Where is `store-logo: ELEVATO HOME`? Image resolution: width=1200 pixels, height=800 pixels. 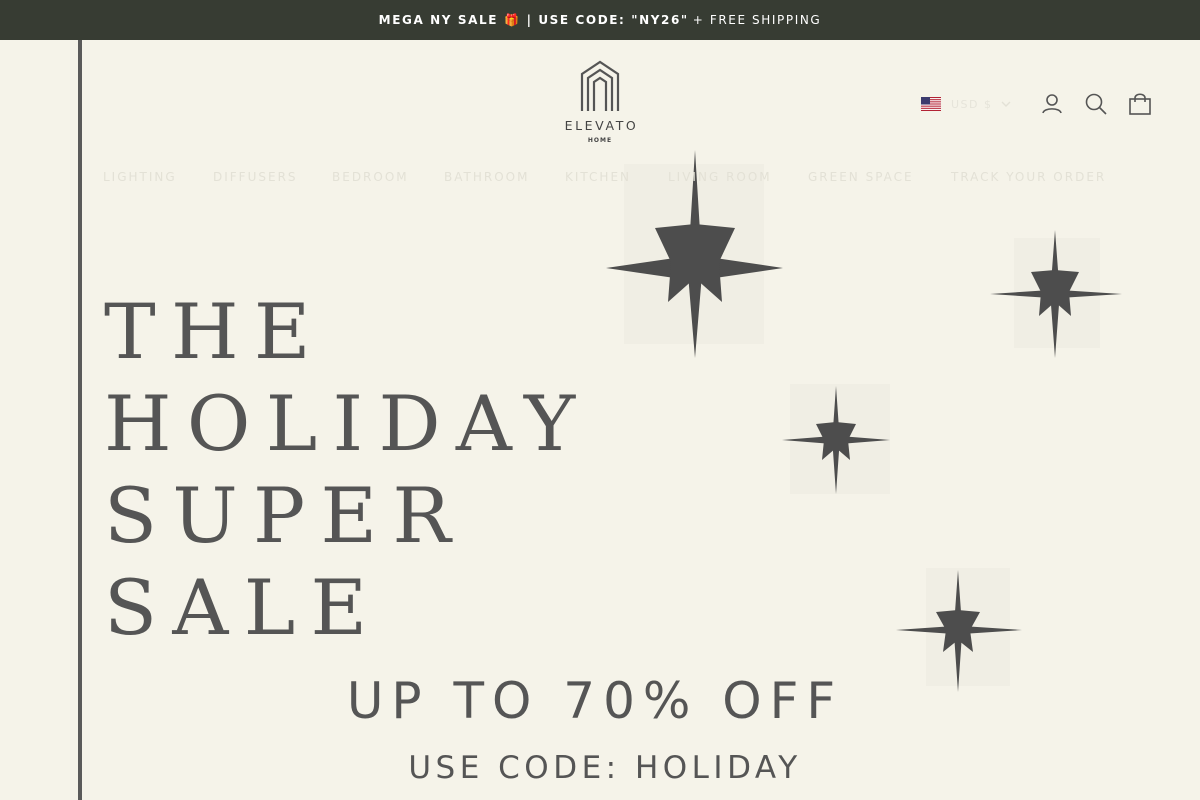 store-logo: ELEVATO HOME is located at coordinates (600, 102).